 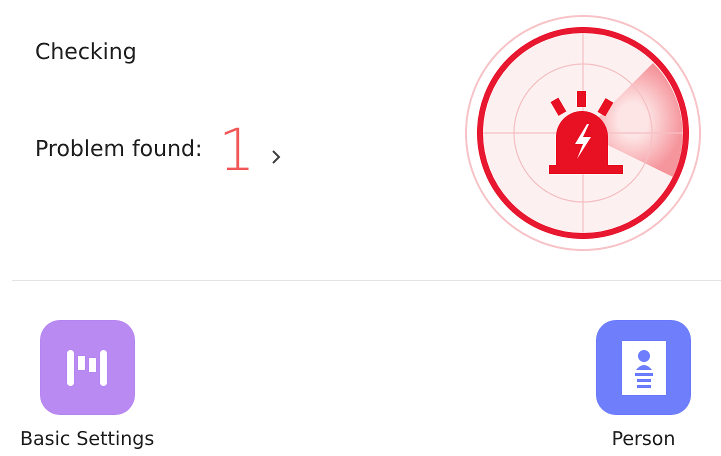 What do you see at coordinates (118, 150) in the screenshot?
I see `problem-label: Problem found:` at bounding box center [118, 150].